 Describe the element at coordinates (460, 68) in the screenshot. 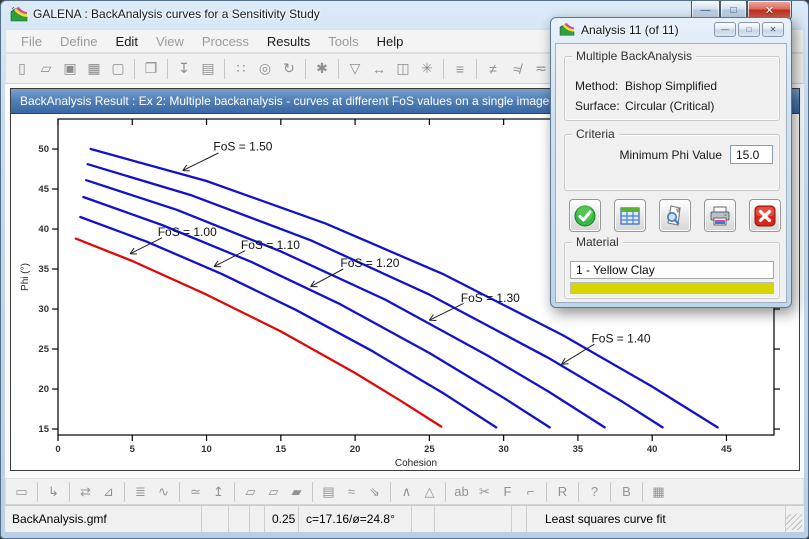

I see `tree-view-icon: ≡` at that location.